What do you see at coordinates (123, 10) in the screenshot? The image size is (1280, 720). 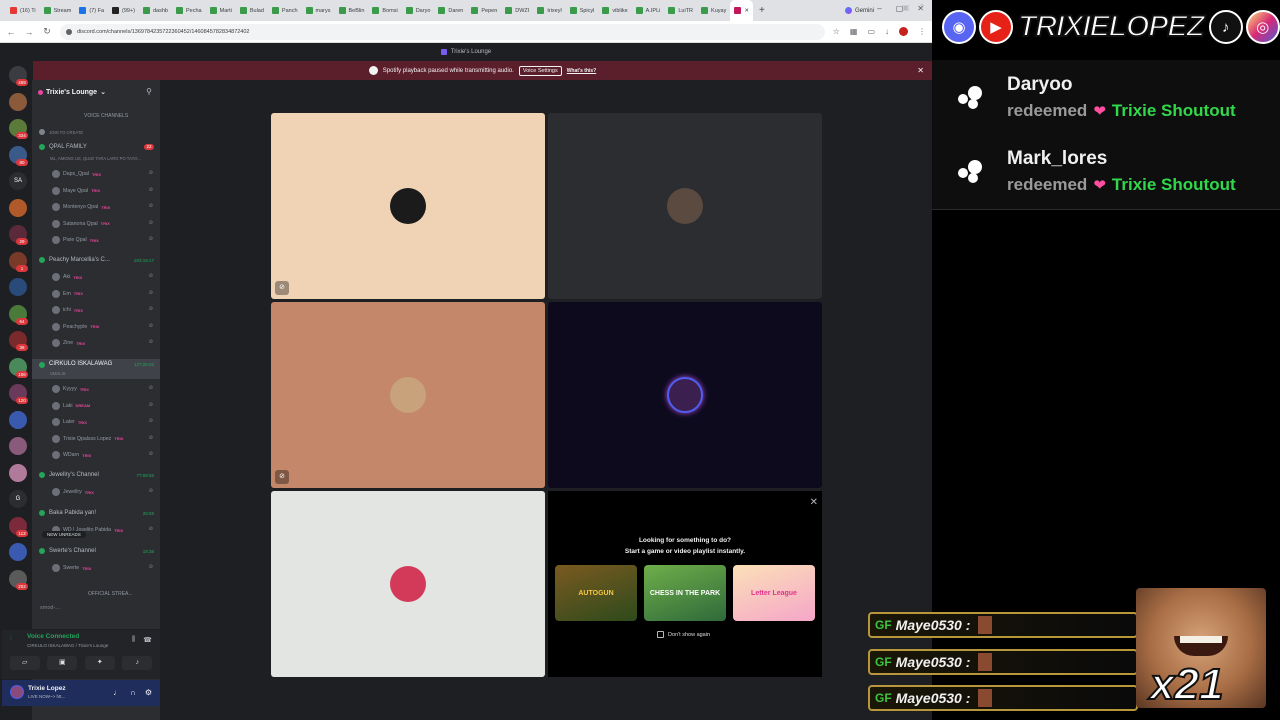 I see `browser-tab: (99+)` at bounding box center [123, 10].